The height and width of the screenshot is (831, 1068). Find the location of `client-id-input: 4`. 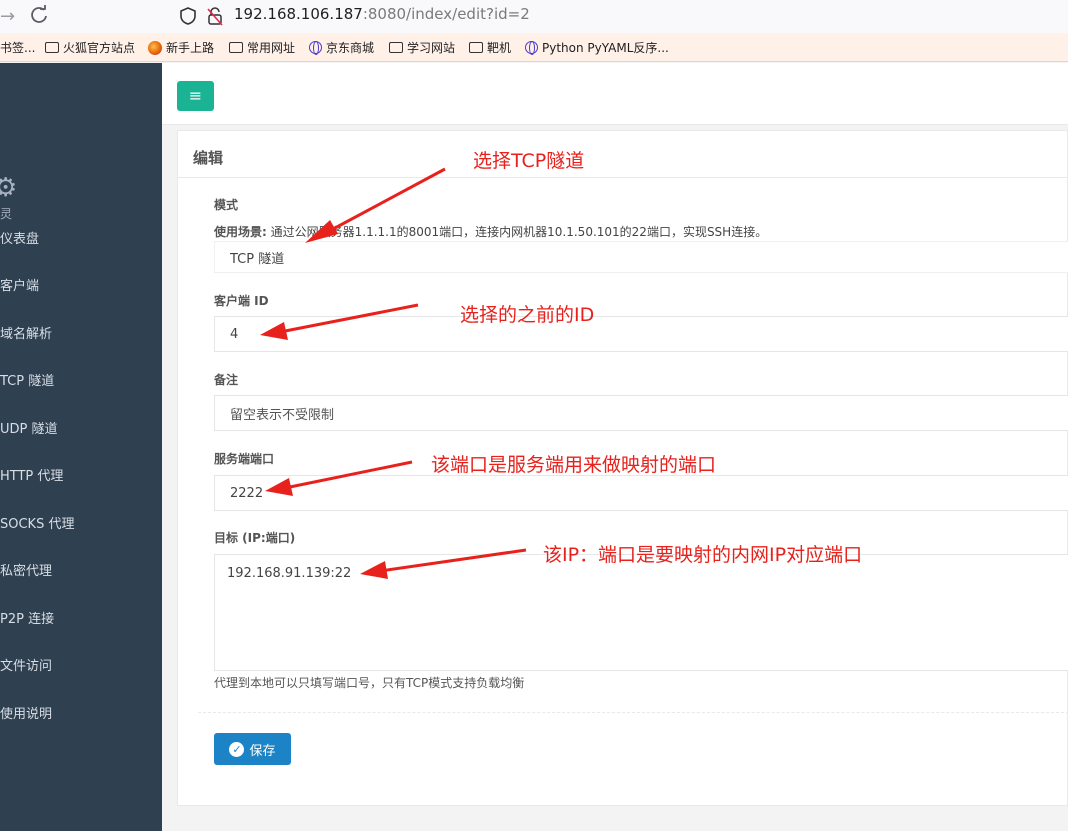

client-id-input: 4 is located at coordinates (641, 334).